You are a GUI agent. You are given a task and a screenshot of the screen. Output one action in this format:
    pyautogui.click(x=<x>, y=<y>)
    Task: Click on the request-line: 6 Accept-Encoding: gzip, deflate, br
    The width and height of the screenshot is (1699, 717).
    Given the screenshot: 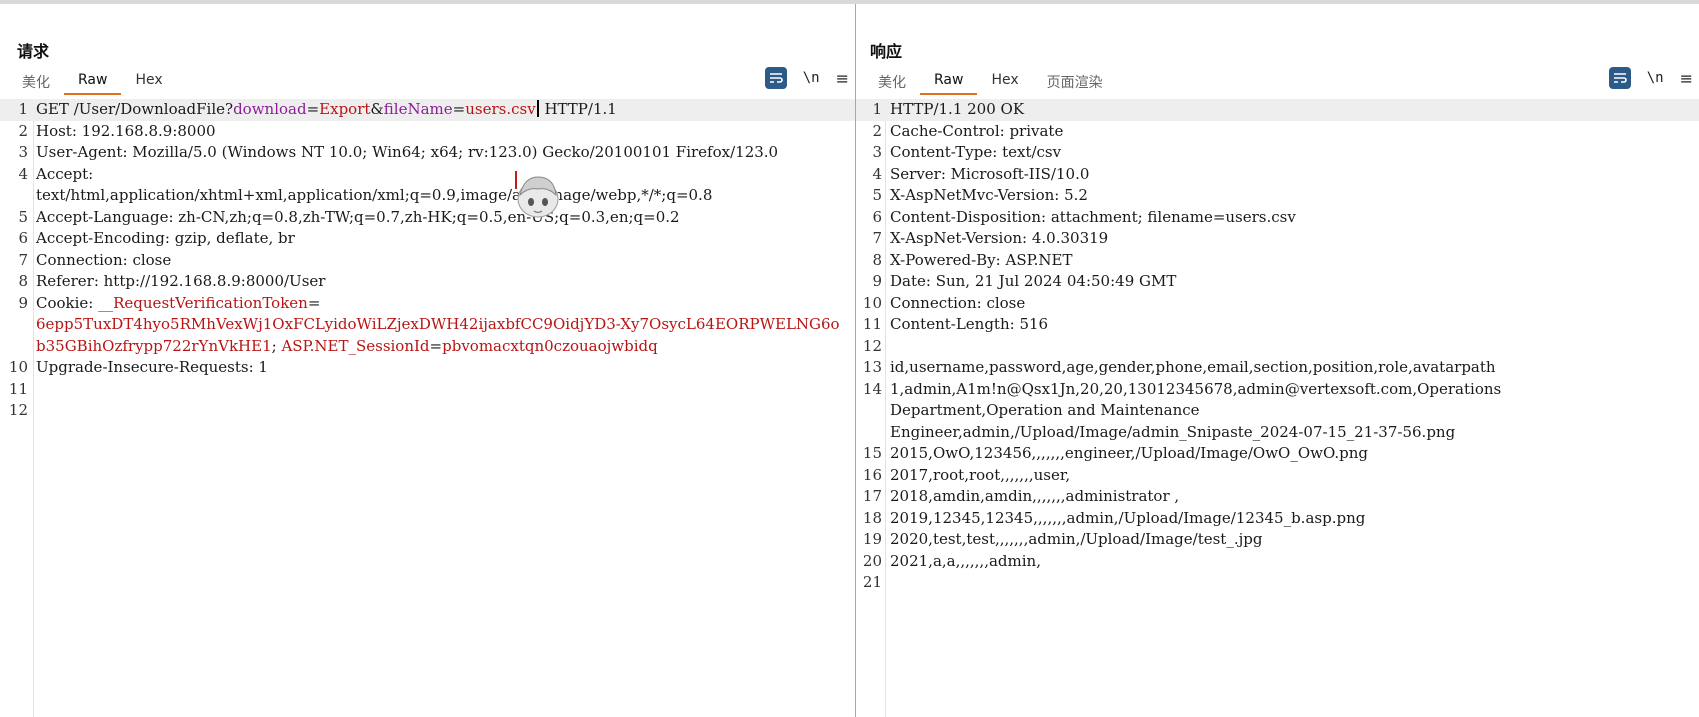 What is the action you would take?
    pyautogui.click(x=427, y=239)
    